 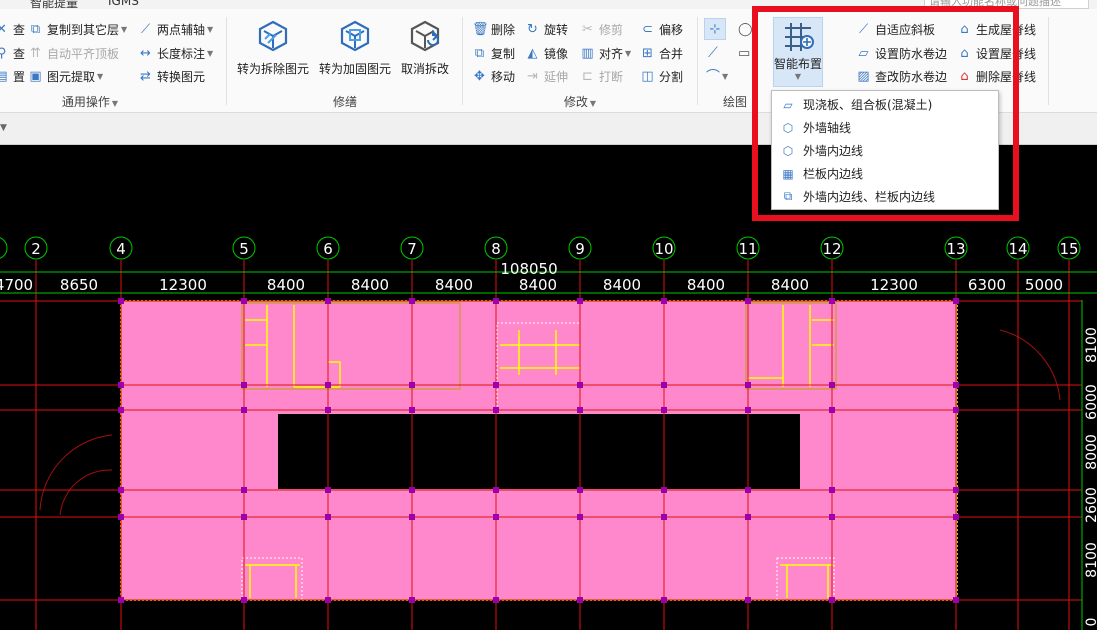 I want to click on copy-to-other-layer-button: ⧉ 复制到其它层 ▼, so click(x=77, y=29).